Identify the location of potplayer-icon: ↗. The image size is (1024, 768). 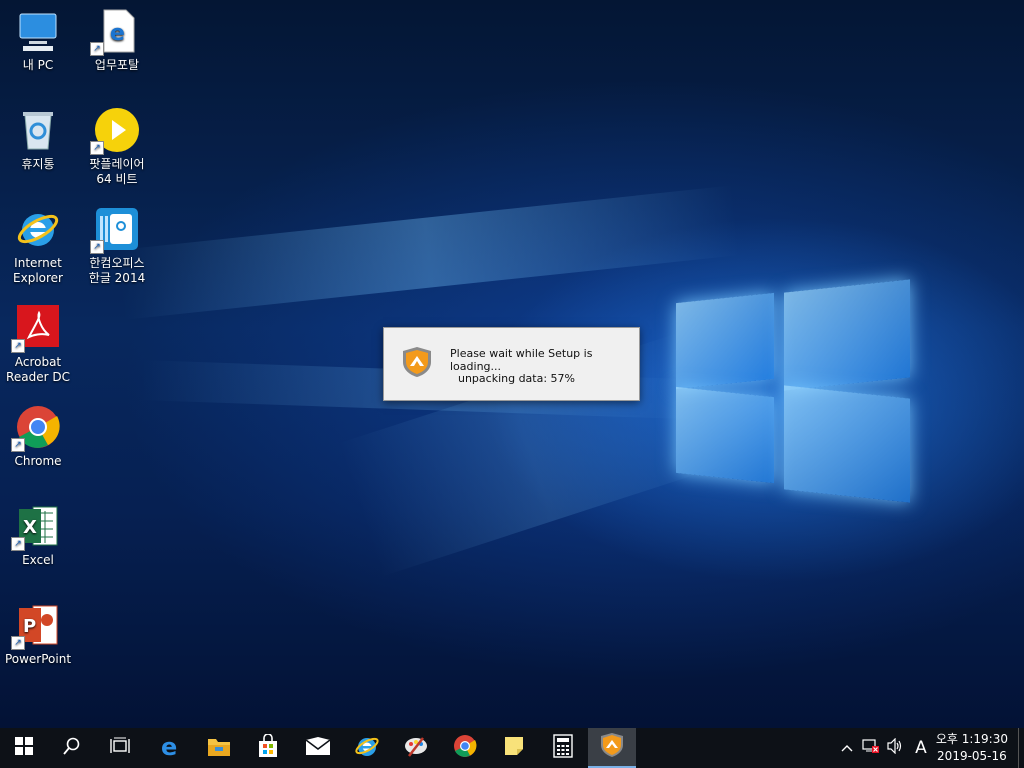
(115, 131).